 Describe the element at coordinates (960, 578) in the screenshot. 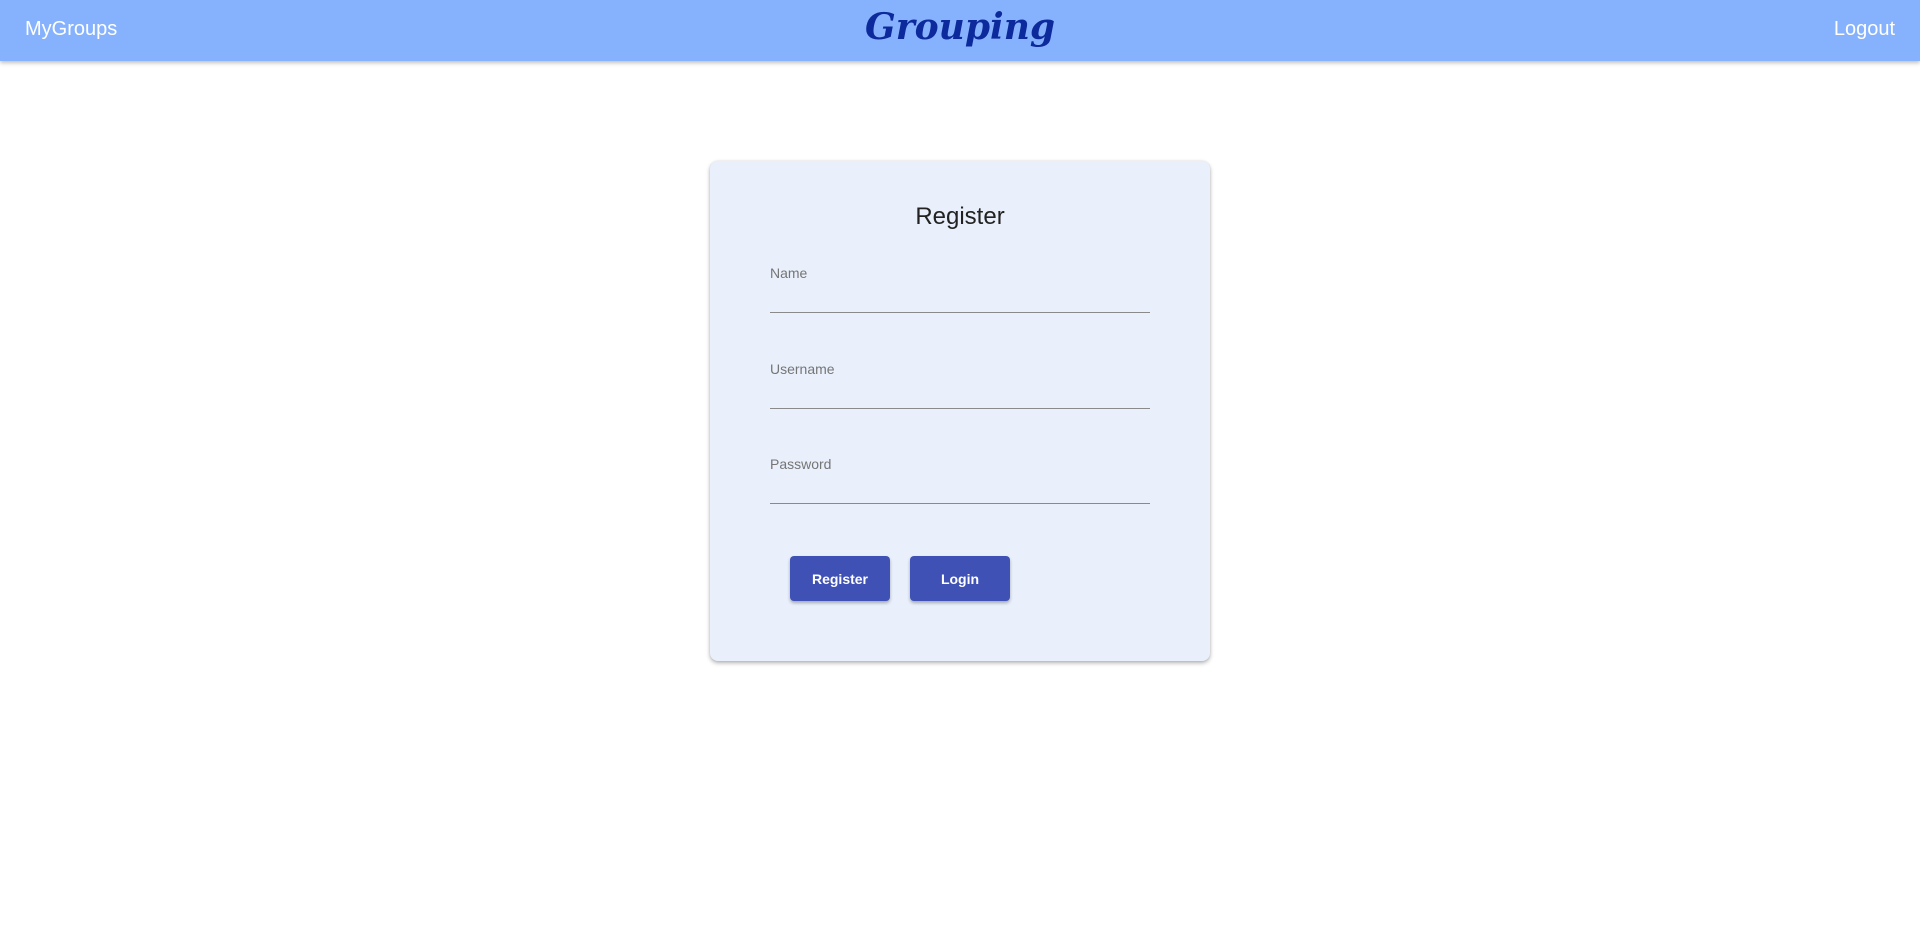

I see `login-button: Login` at that location.